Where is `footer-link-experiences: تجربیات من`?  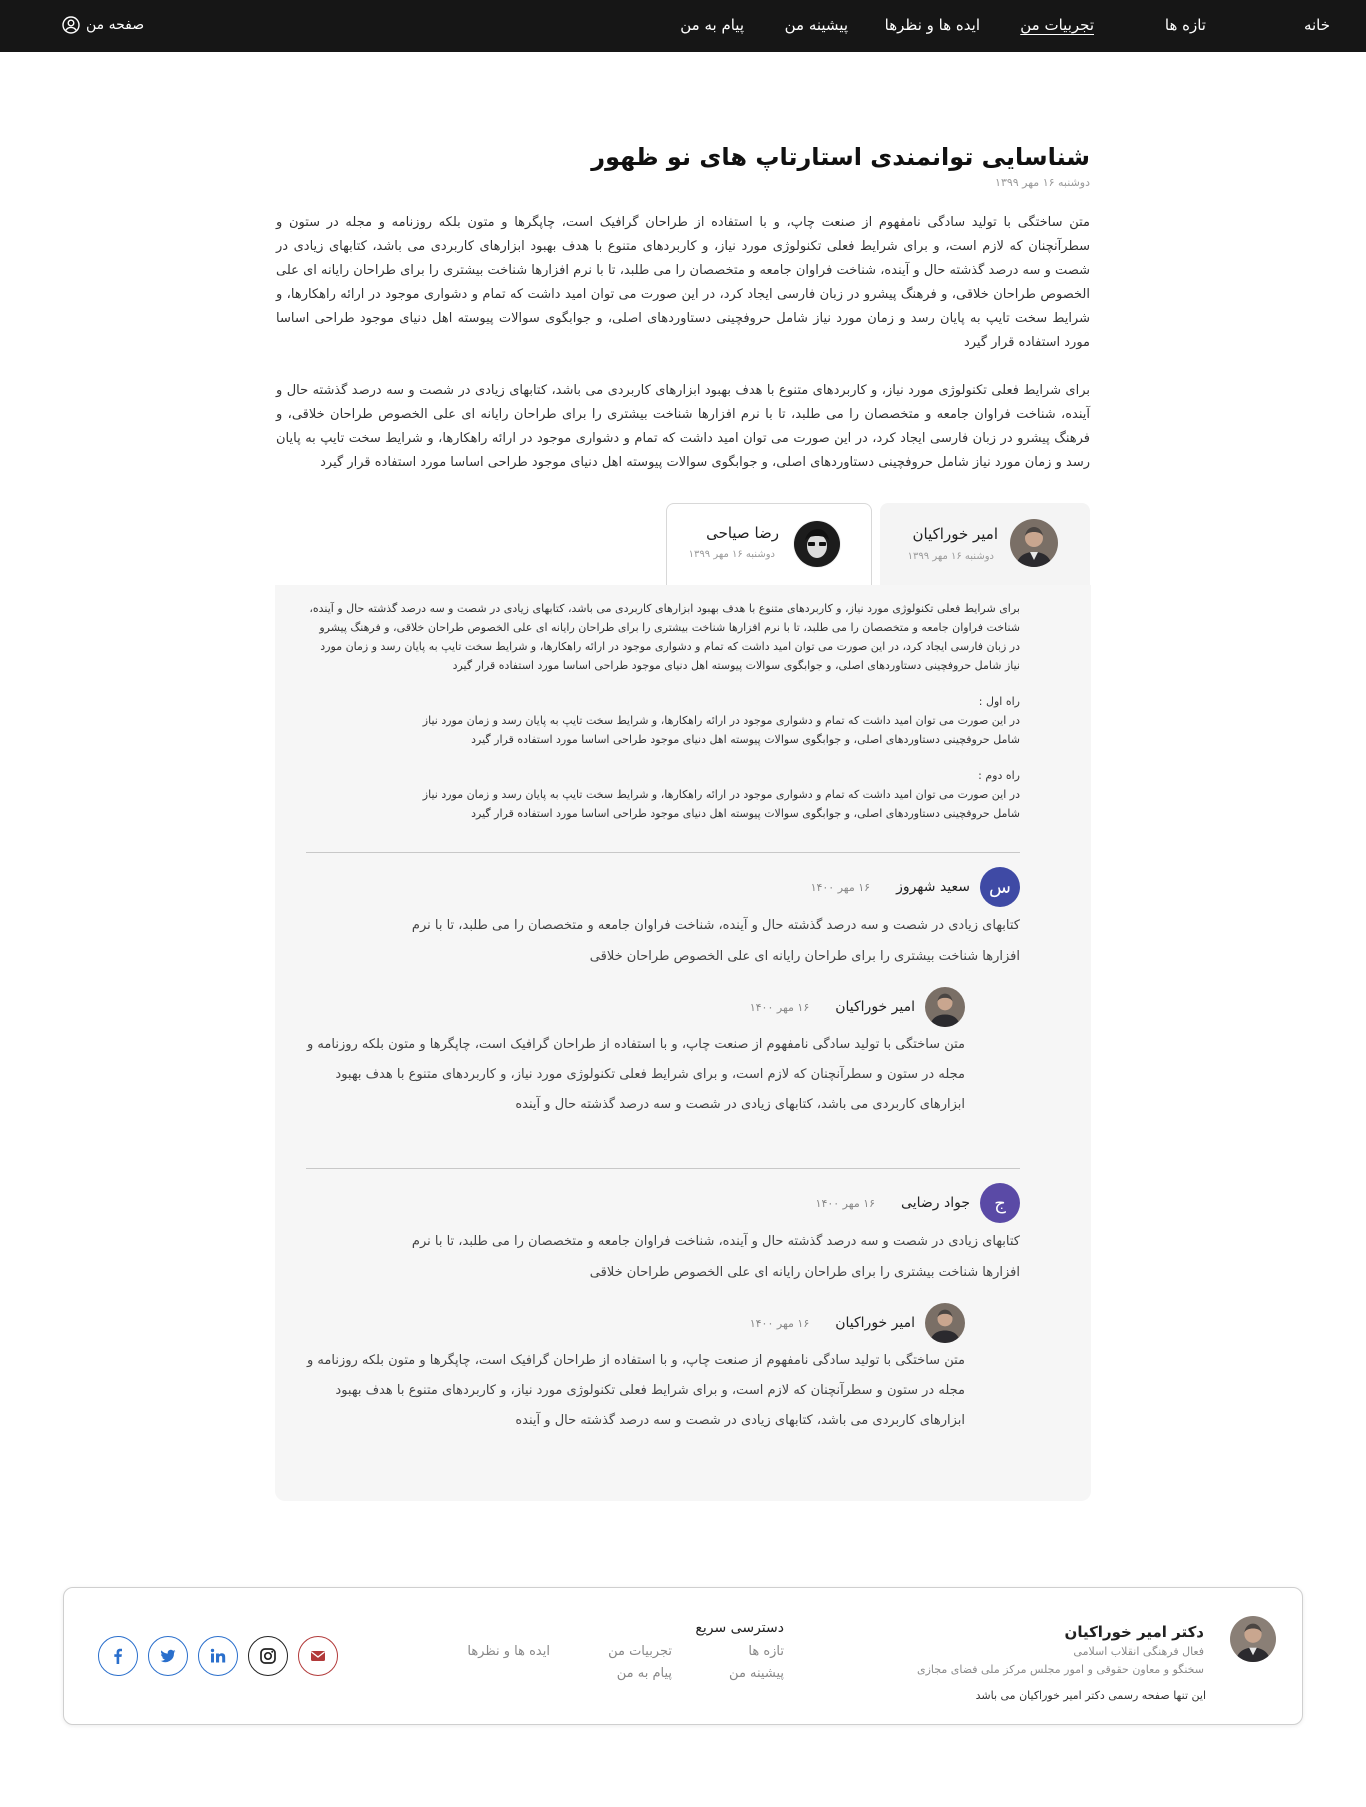 footer-link-experiences: تجربیات من is located at coordinates (640, 1651).